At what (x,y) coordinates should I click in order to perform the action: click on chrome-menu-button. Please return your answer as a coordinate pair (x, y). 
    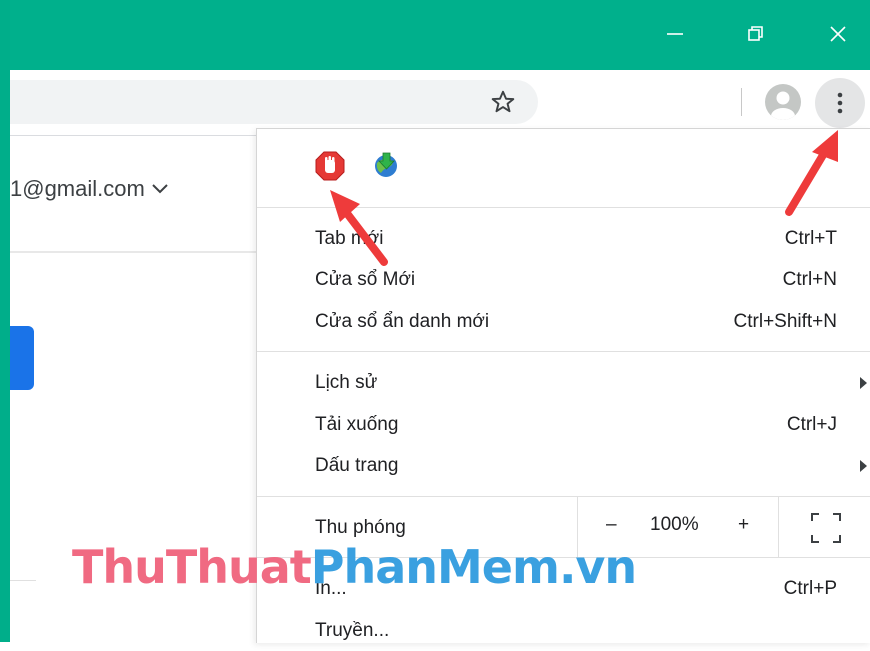
    Looking at the image, I should click on (840, 103).